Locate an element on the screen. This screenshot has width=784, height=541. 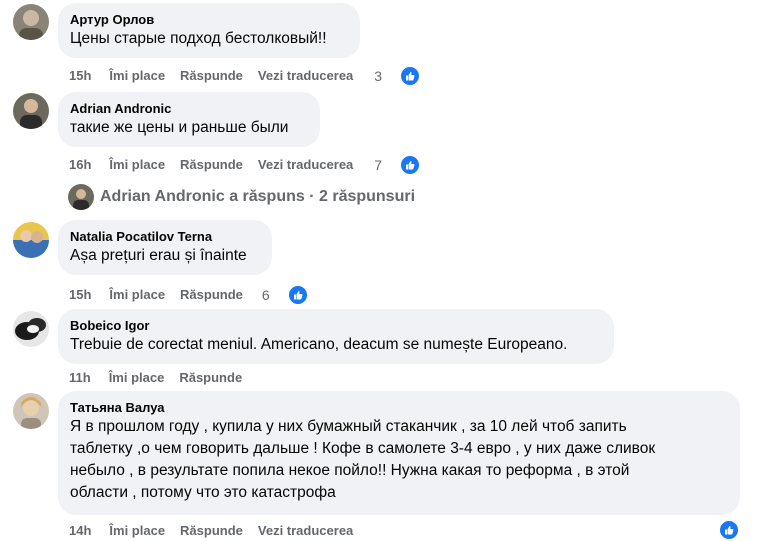
like-count-value: 7 is located at coordinates (378, 165).